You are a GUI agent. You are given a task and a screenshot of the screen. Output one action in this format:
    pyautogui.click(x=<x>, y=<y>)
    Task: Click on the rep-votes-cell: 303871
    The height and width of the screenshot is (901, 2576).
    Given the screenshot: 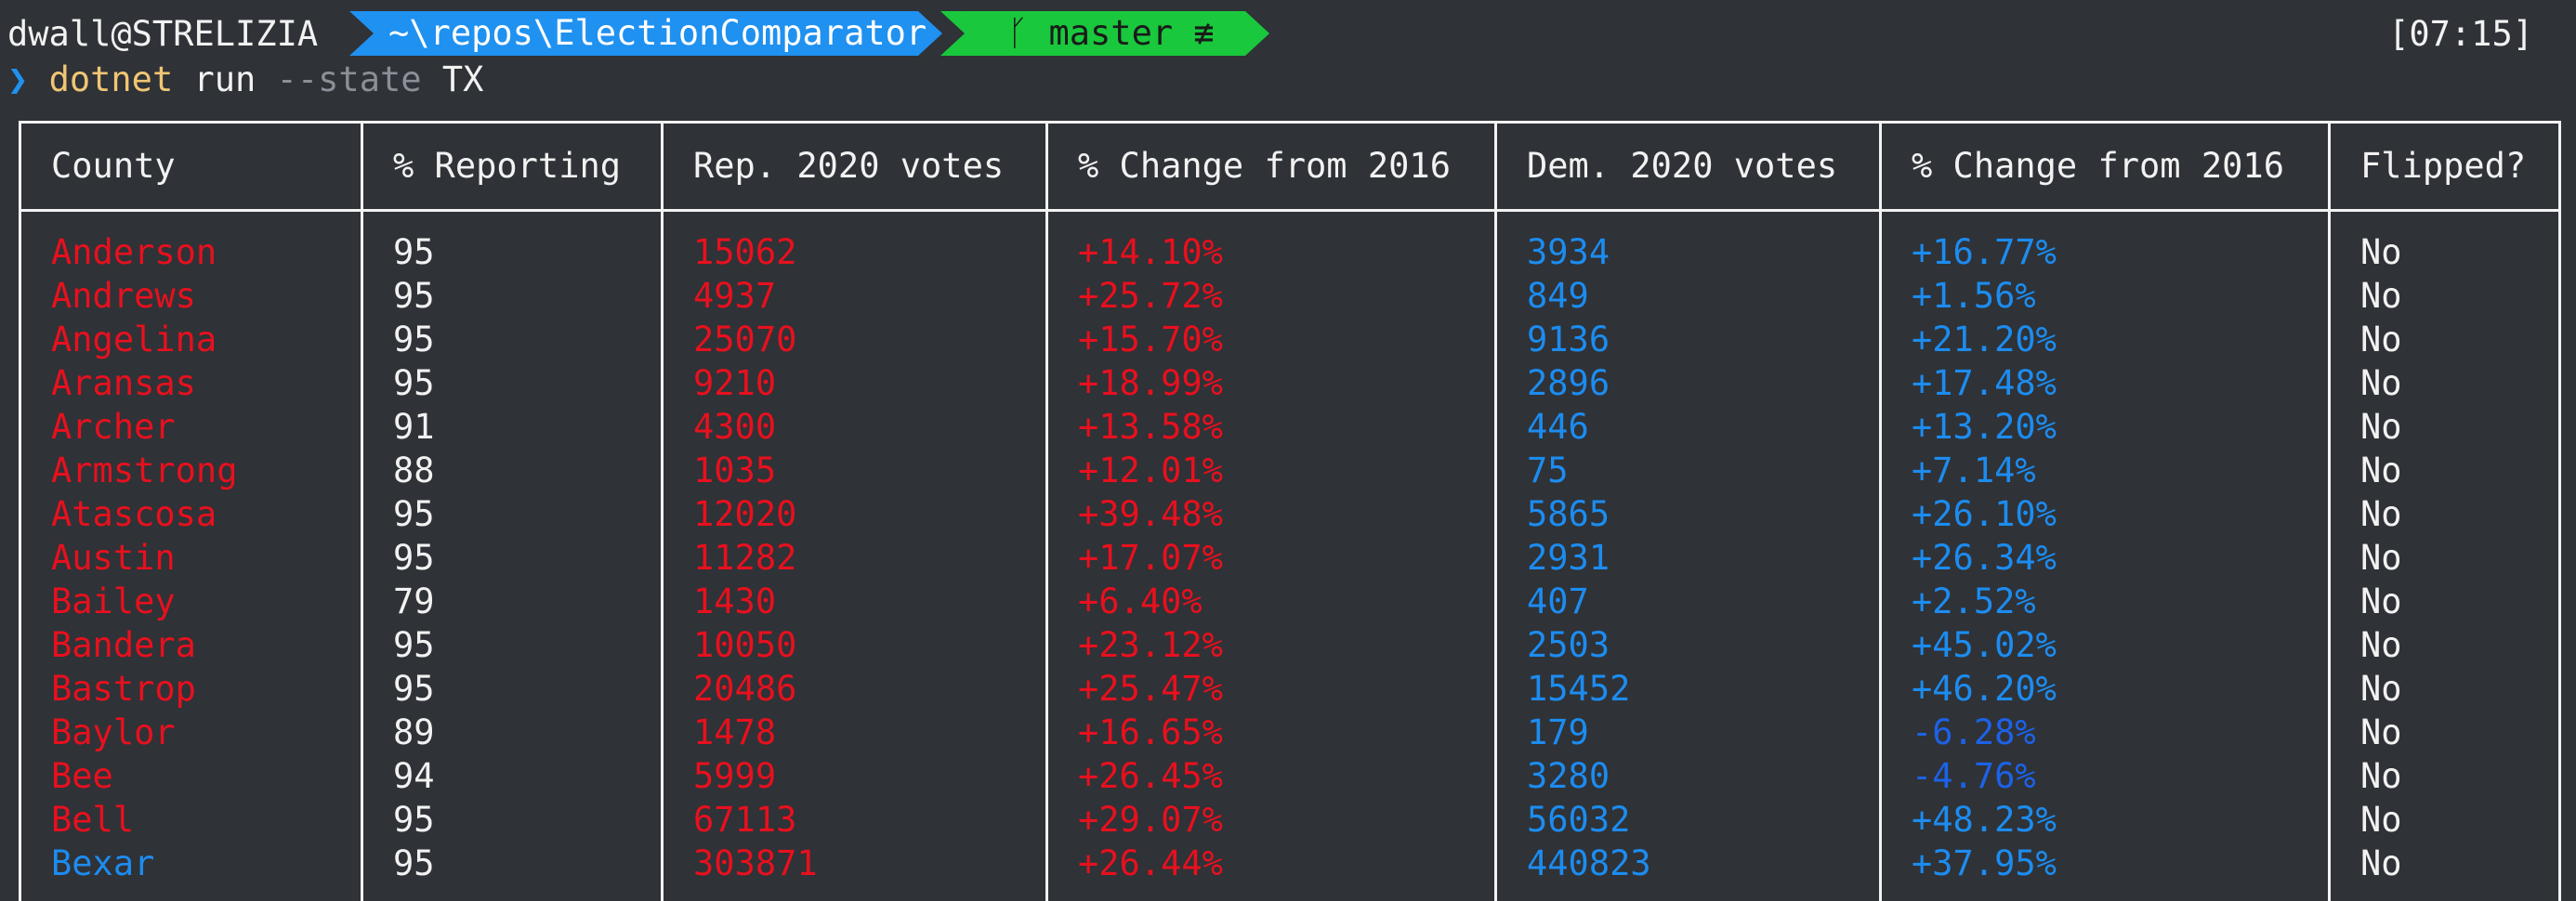 What is the action you would take?
    pyautogui.click(x=755, y=863)
    